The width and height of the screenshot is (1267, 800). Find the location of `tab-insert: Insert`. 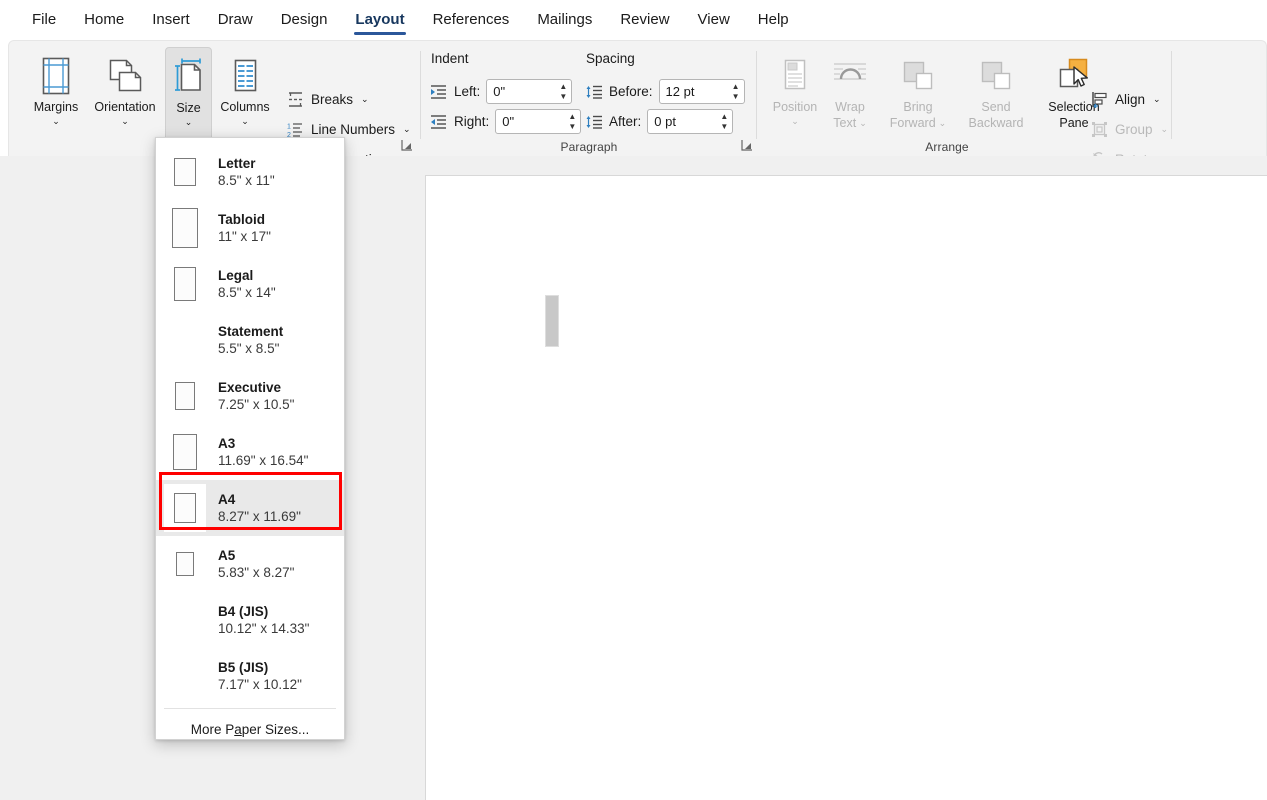

tab-insert: Insert is located at coordinates (171, 20).